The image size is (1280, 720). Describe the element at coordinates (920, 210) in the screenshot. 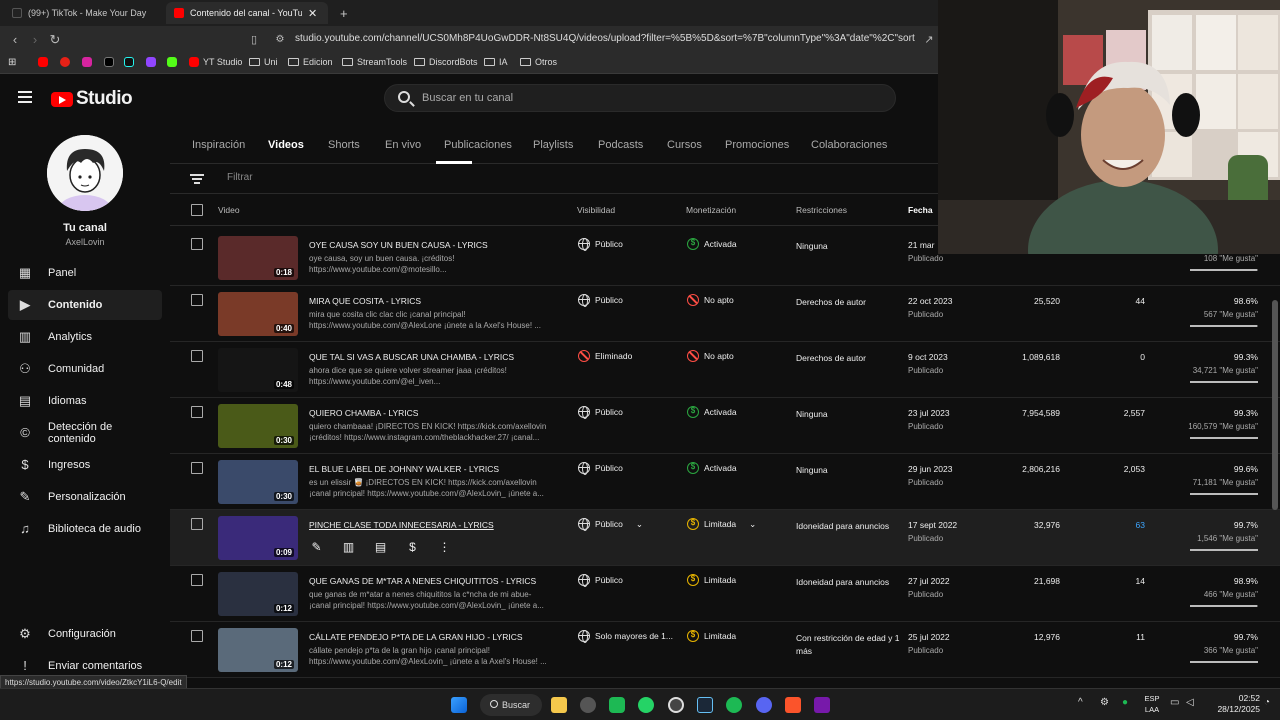

I see `column-date: Fecha` at that location.